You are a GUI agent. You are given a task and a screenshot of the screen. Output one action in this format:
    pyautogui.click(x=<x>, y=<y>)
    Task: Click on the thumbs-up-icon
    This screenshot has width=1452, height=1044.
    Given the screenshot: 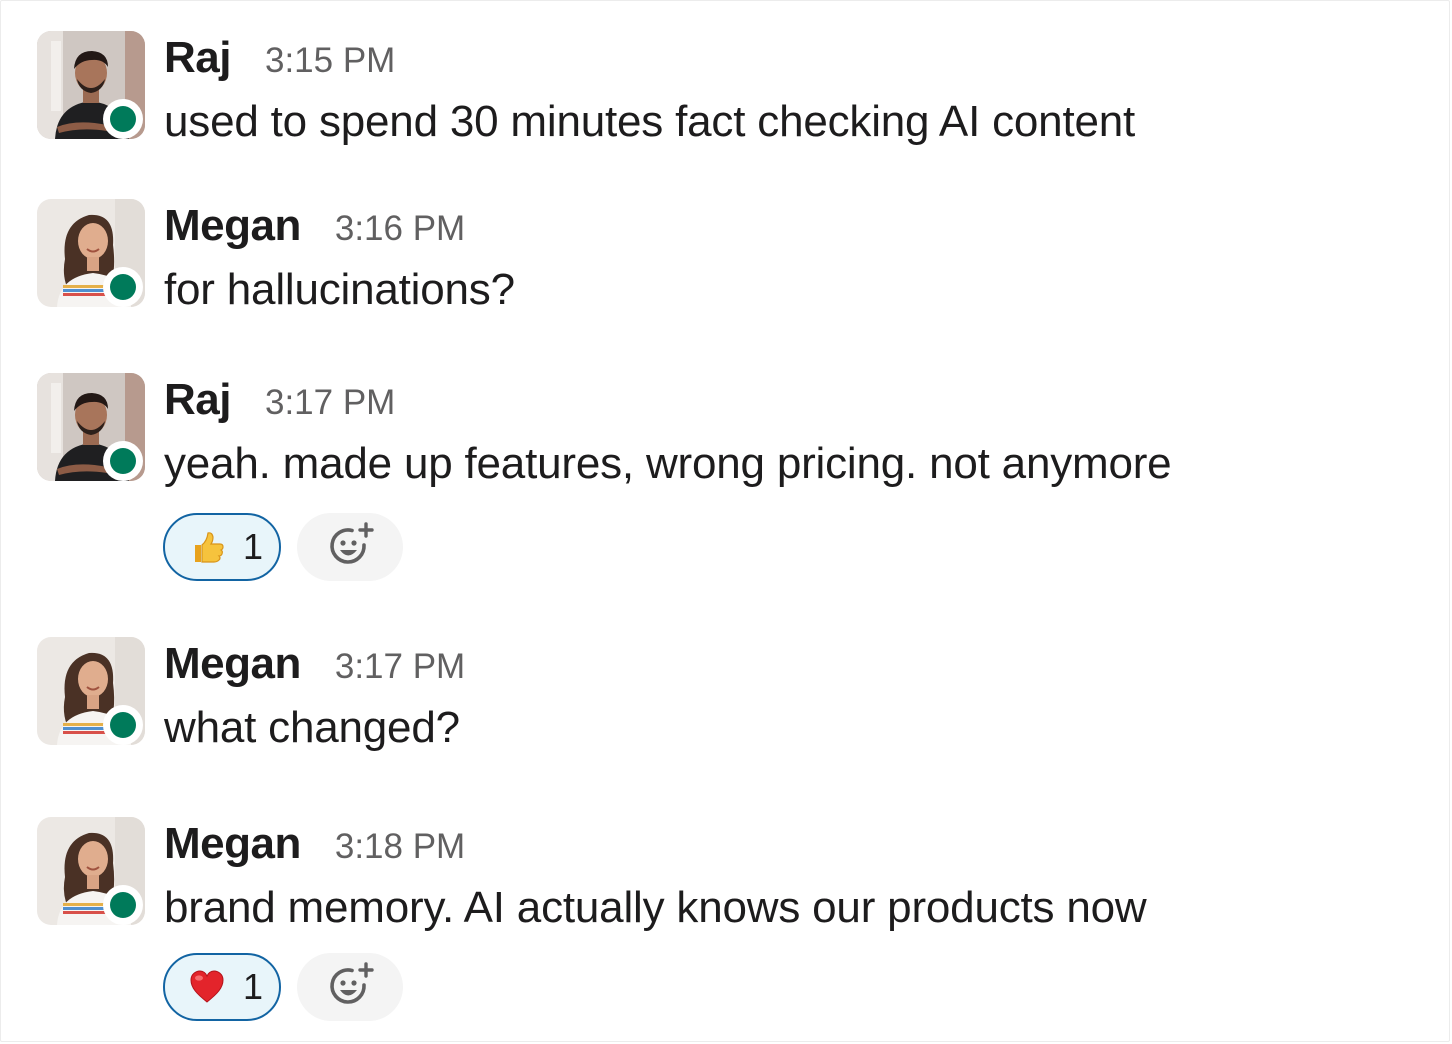 What is the action you would take?
    pyautogui.click(x=207, y=547)
    